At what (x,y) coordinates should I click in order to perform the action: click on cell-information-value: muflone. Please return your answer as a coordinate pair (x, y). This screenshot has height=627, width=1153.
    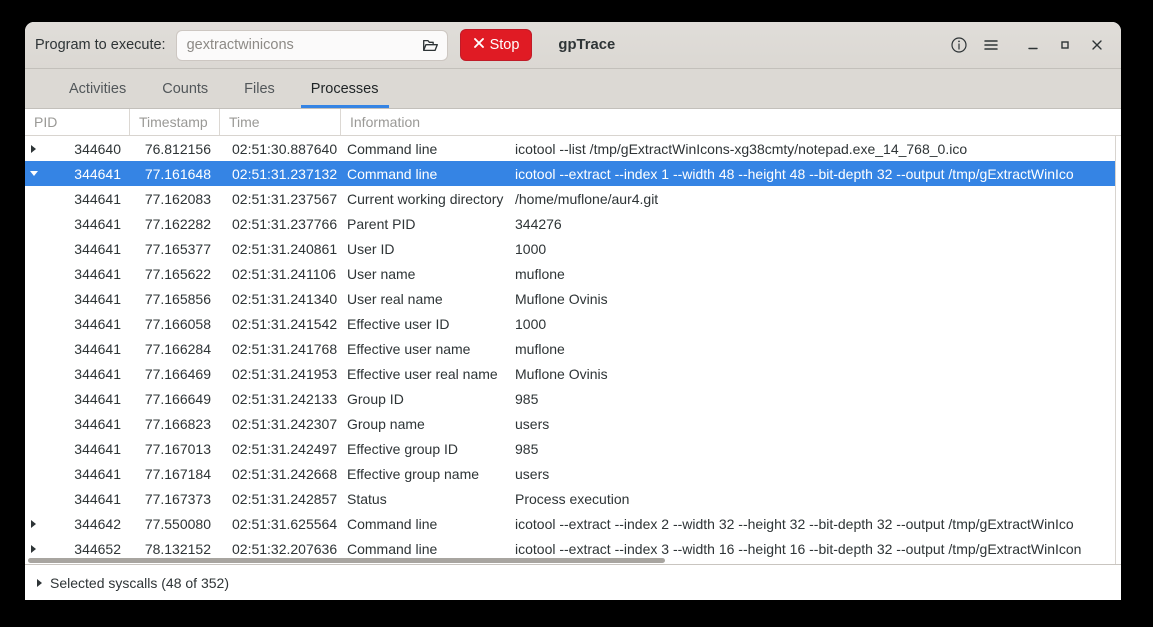
    Looking at the image, I should click on (540, 348).